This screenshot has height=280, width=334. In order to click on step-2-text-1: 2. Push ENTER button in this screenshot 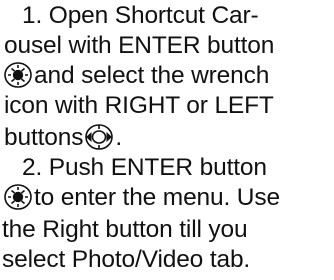, I will do `click(144, 167)`.